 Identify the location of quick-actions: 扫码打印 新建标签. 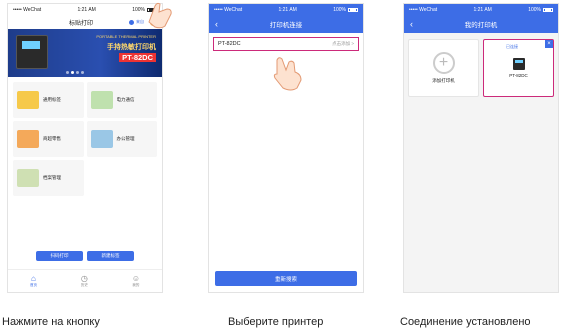
(85, 256).